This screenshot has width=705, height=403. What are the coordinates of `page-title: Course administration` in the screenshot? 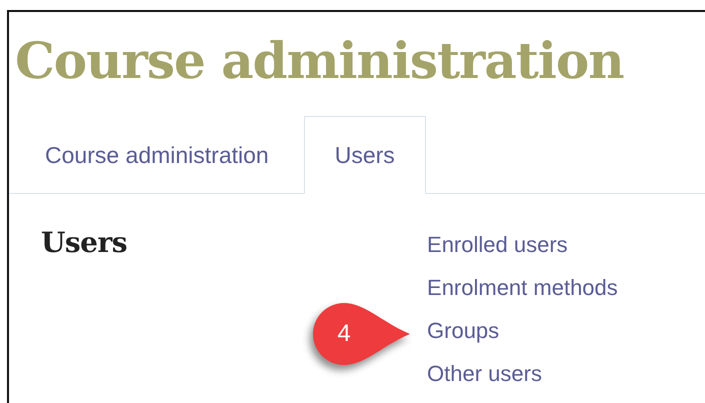 It's located at (319, 61).